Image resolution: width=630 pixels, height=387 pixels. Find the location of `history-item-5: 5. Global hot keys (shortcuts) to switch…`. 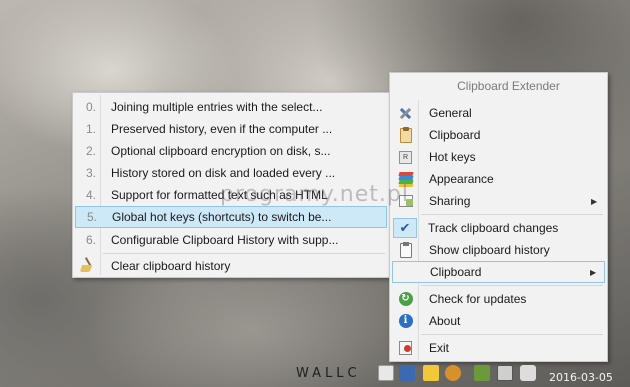

history-item-5: 5. Global hot keys (shortcuts) to switch… is located at coordinates (231, 217).